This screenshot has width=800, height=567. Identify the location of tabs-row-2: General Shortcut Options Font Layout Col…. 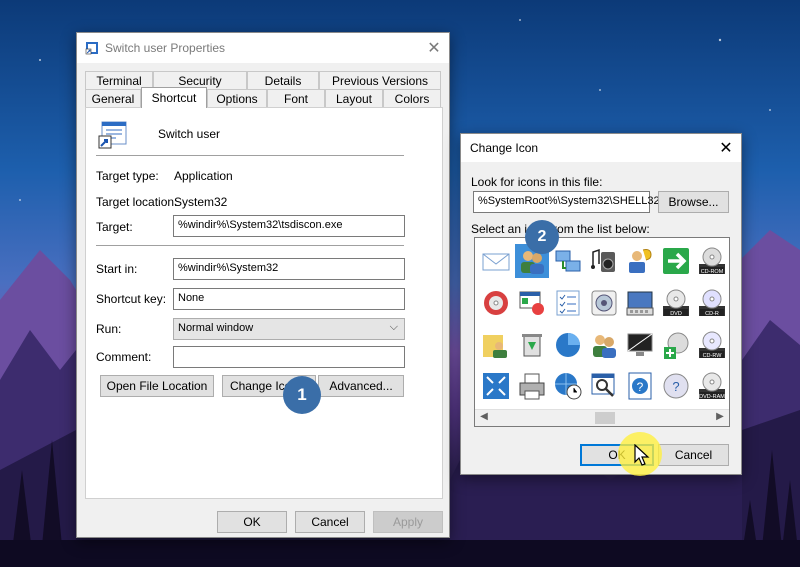
(263, 97).